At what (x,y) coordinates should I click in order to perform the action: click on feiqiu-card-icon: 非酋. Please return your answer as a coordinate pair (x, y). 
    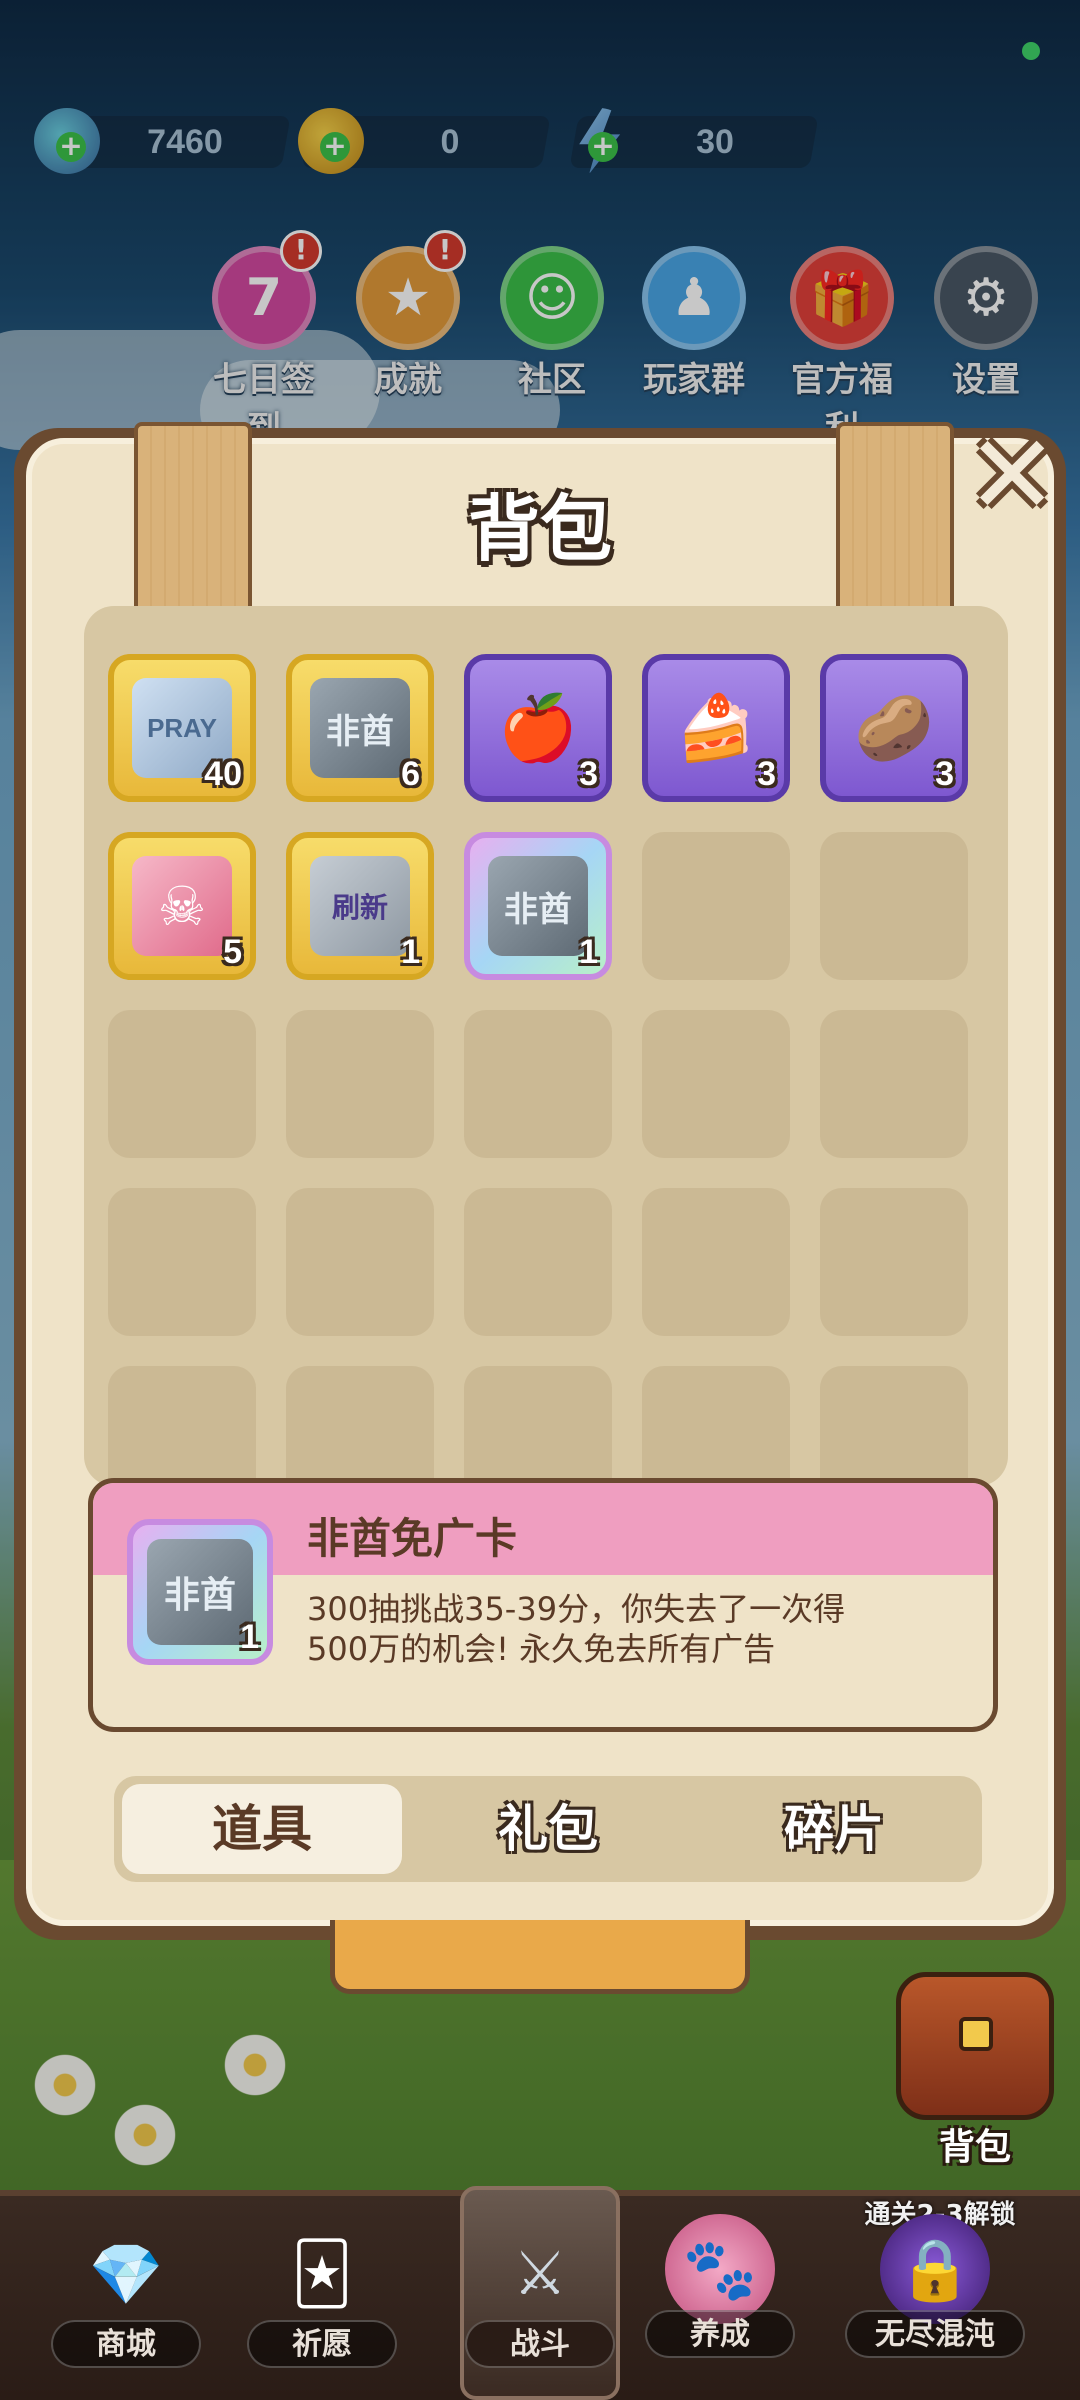
    Looking at the image, I should click on (360, 728).